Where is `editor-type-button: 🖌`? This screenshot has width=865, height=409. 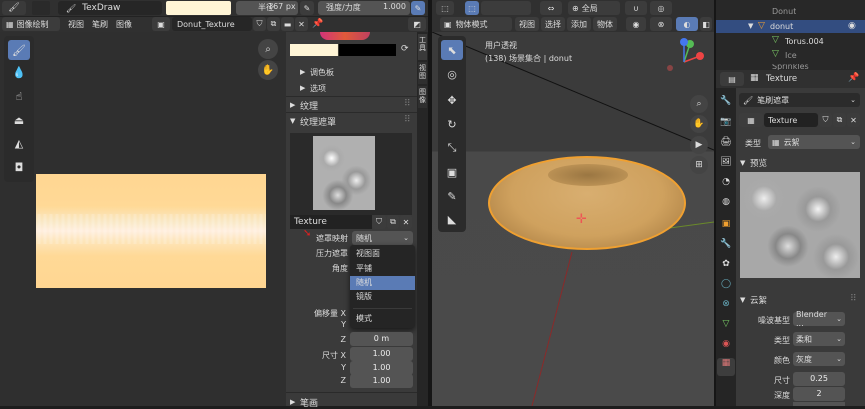 editor-type-button: 🖌 is located at coordinates (14, 8).